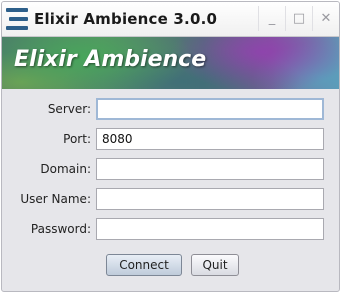 The image size is (343, 295). What do you see at coordinates (126, 19) in the screenshot?
I see `window-title: Elixir Ambience 3.0.0` at bounding box center [126, 19].